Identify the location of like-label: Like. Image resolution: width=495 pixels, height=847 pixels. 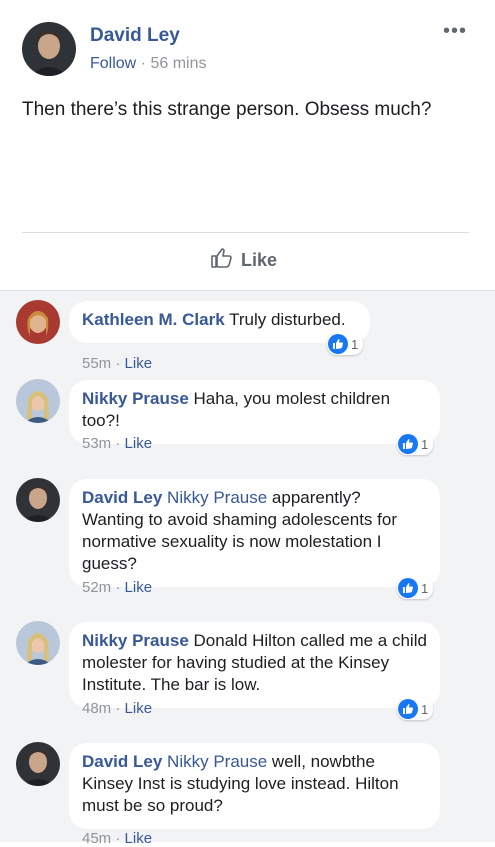
(259, 260).